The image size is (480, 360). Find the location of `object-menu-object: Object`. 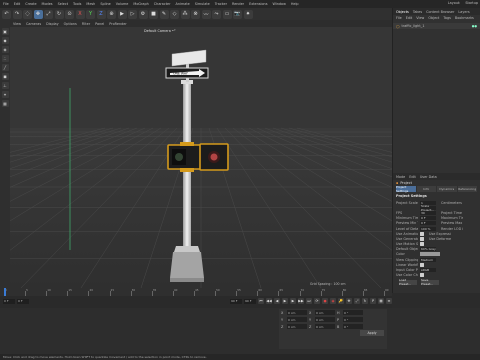

object-menu-object: Object is located at coordinates (433, 18).